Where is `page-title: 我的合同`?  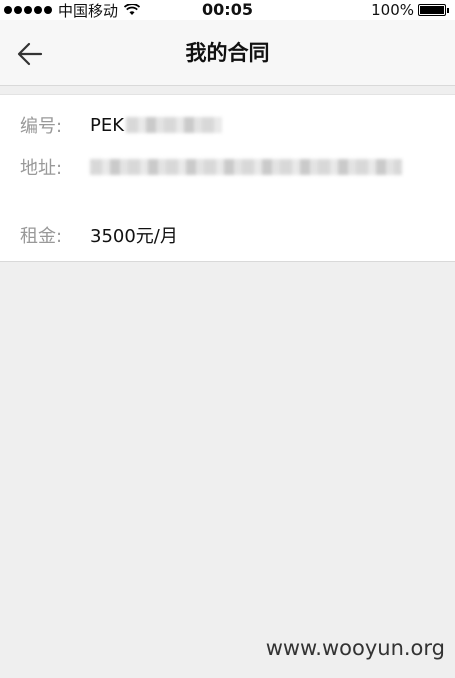
page-title: 我的合同 is located at coordinates (227, 53).